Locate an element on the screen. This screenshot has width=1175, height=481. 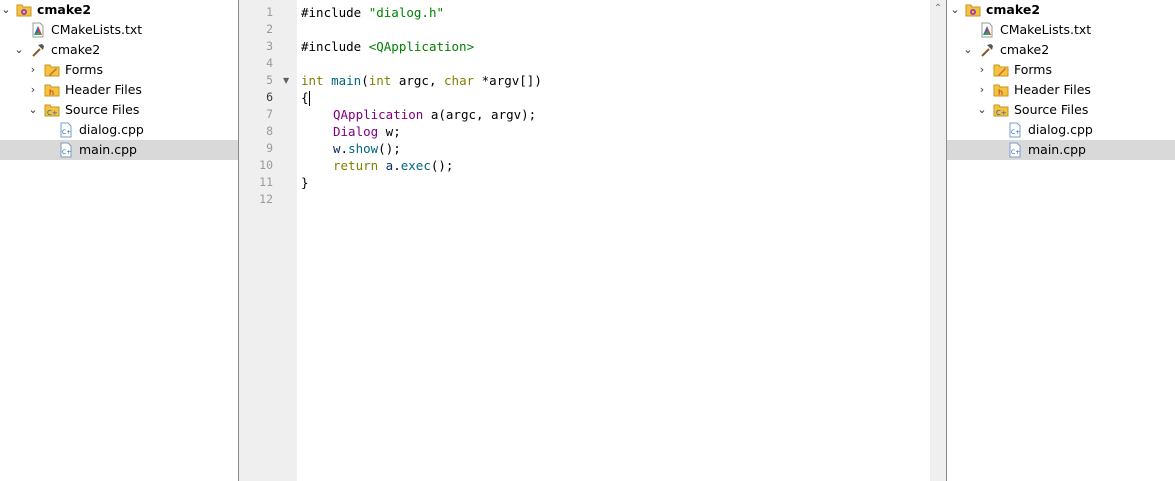
type-name: QApplication is located at coordinates (378, 114).